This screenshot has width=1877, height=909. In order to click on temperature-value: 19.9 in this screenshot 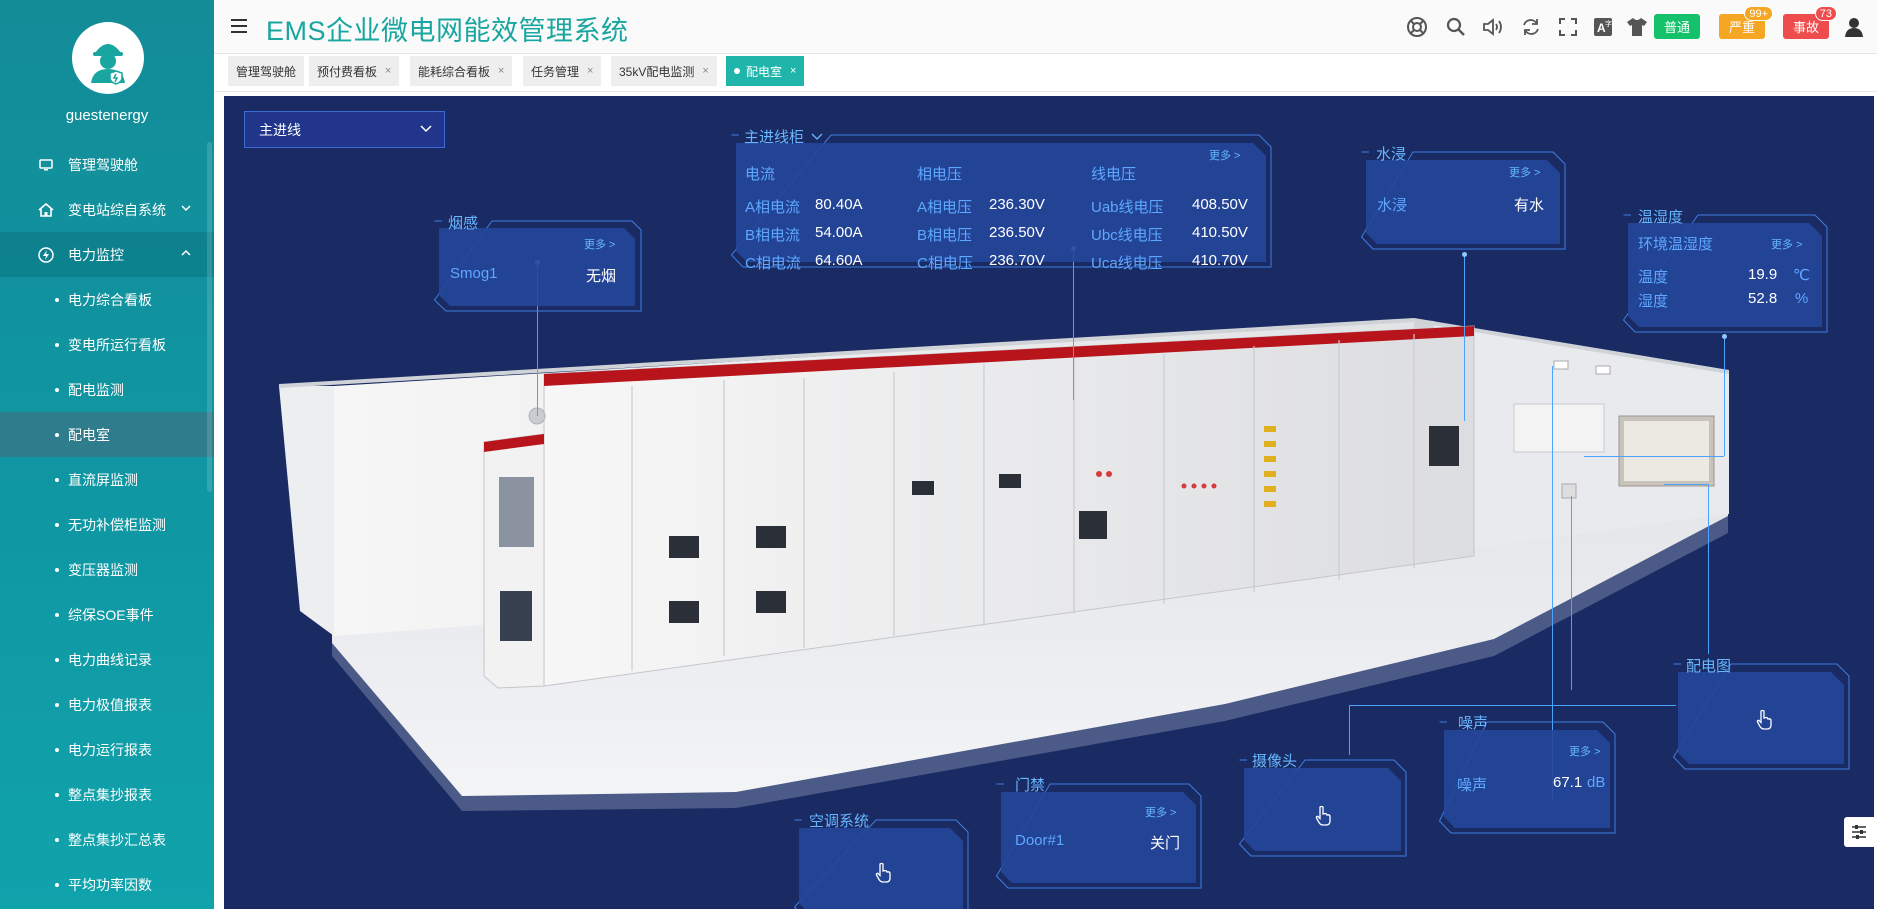, I will do `click(1763, 274)`.